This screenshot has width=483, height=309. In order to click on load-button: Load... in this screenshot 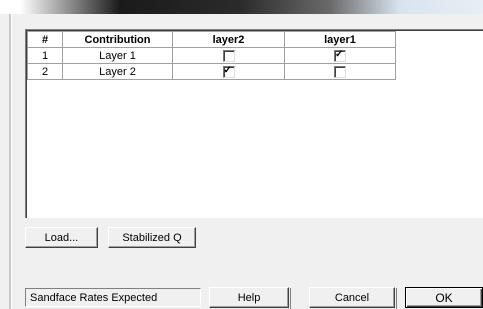, I will do `click(61, 237)`.